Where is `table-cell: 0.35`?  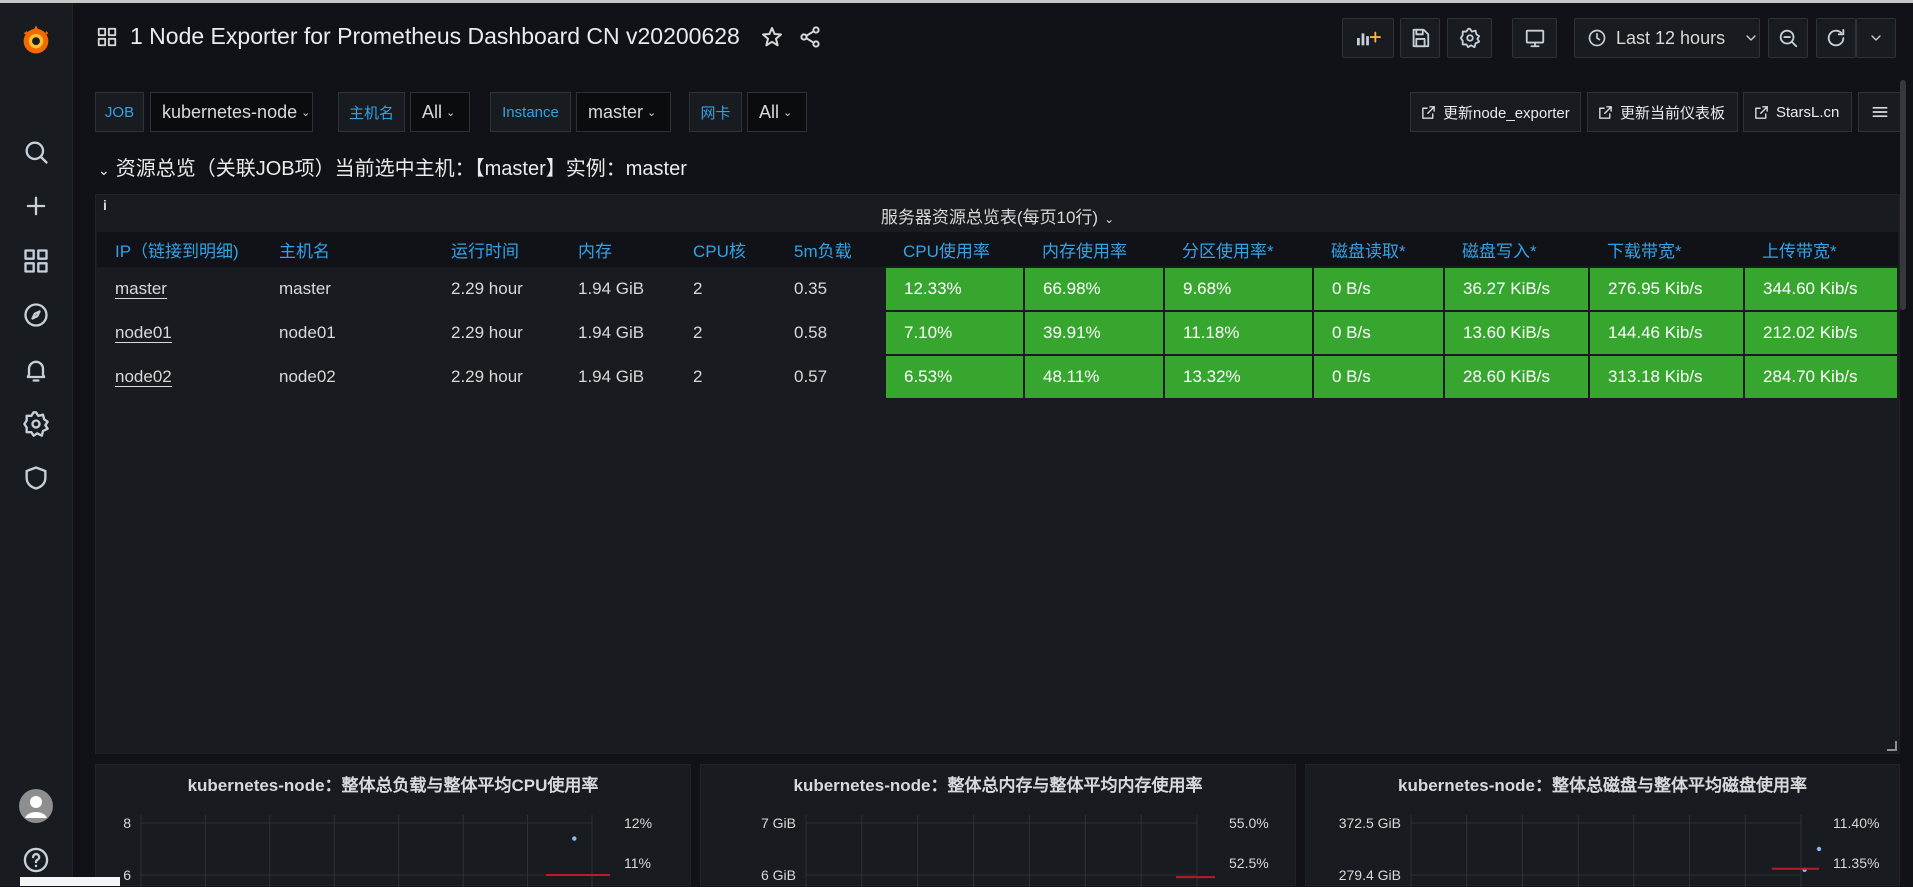
table-cell: 0.35 is located at coordinates (811, 288).